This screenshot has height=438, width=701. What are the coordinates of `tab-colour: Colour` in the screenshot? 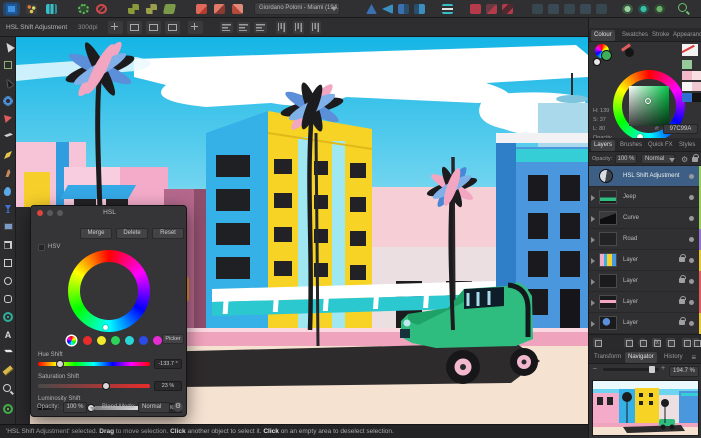 It's located at (603, 35).